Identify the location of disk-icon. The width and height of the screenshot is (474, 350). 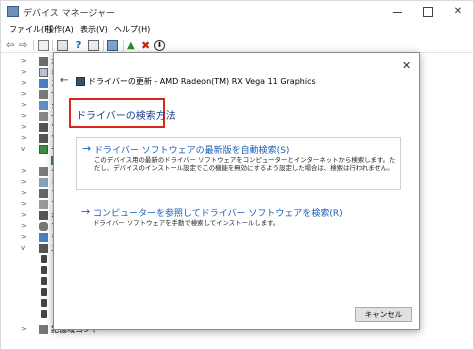
(43, 171).